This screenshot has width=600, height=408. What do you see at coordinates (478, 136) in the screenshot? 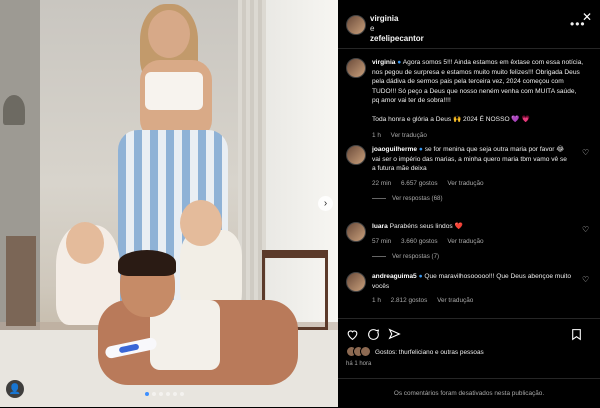
I see `caption-meta: 1 h Ver tradução` at bounding box center [478, 136].